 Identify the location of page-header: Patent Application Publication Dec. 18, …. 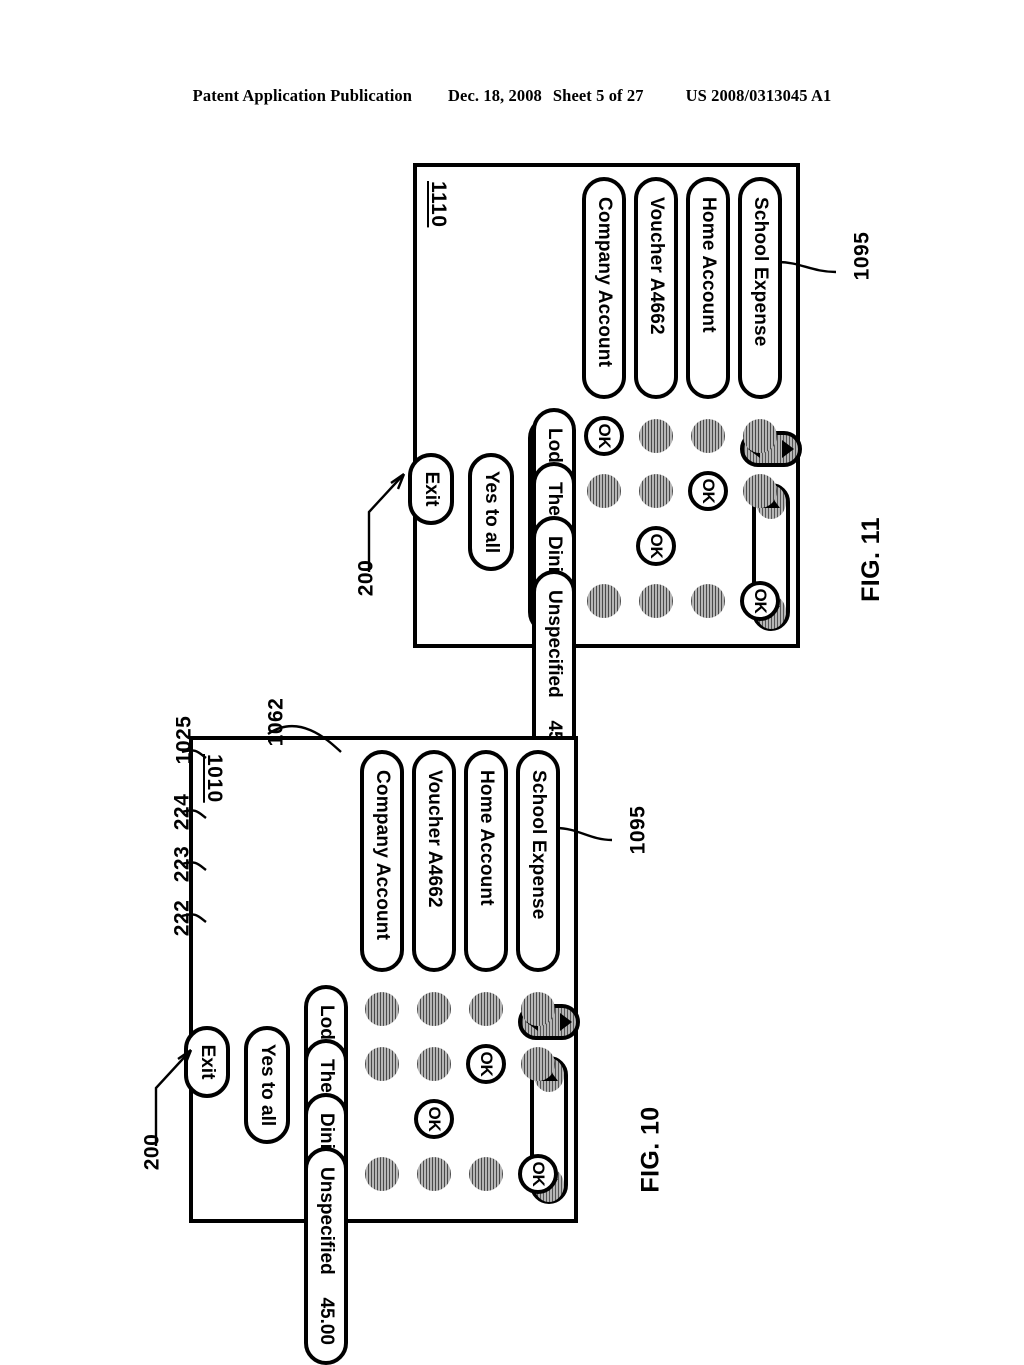
(512, 96).